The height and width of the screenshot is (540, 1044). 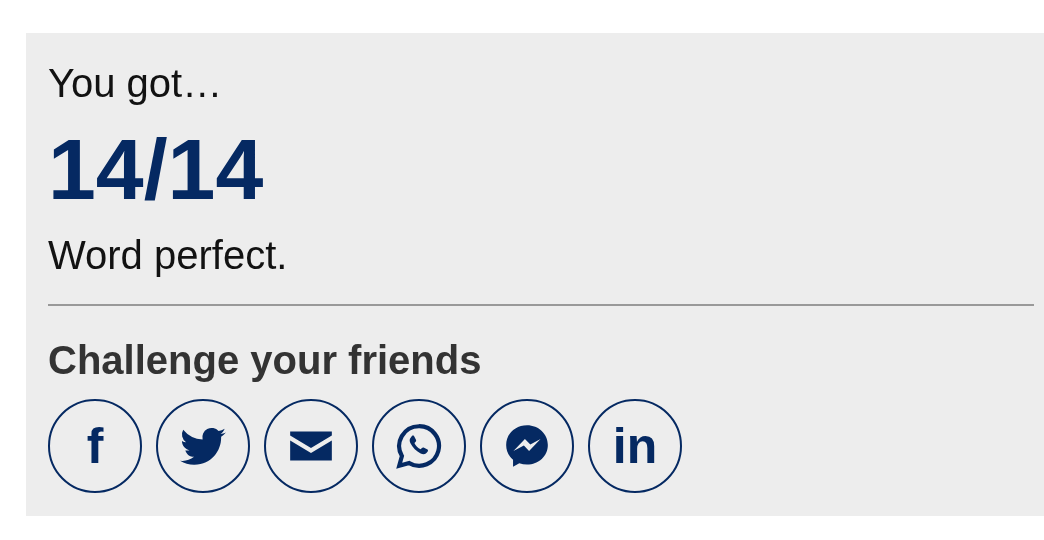 I want to click on share-heading: Challenge your friends, so click(x=265, y=360).